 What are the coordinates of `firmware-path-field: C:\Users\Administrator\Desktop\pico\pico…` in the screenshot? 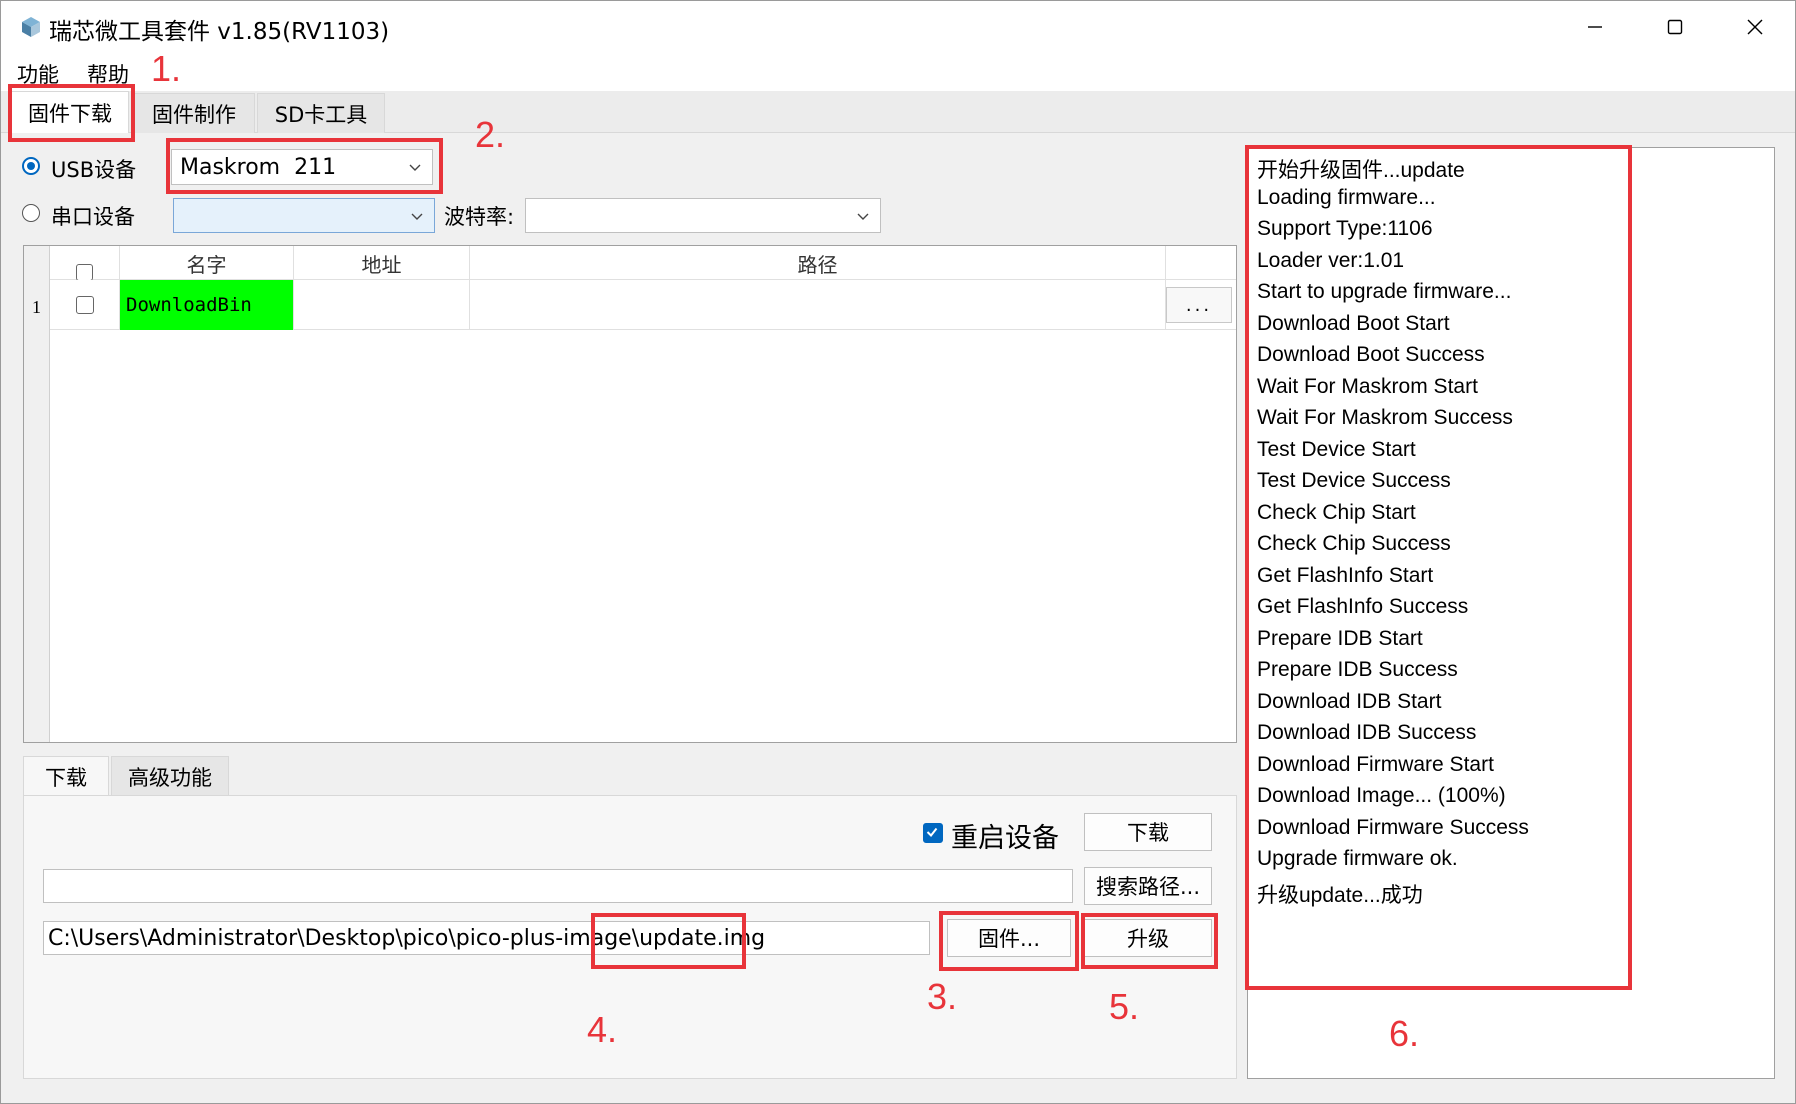 It's located at (486, 938).